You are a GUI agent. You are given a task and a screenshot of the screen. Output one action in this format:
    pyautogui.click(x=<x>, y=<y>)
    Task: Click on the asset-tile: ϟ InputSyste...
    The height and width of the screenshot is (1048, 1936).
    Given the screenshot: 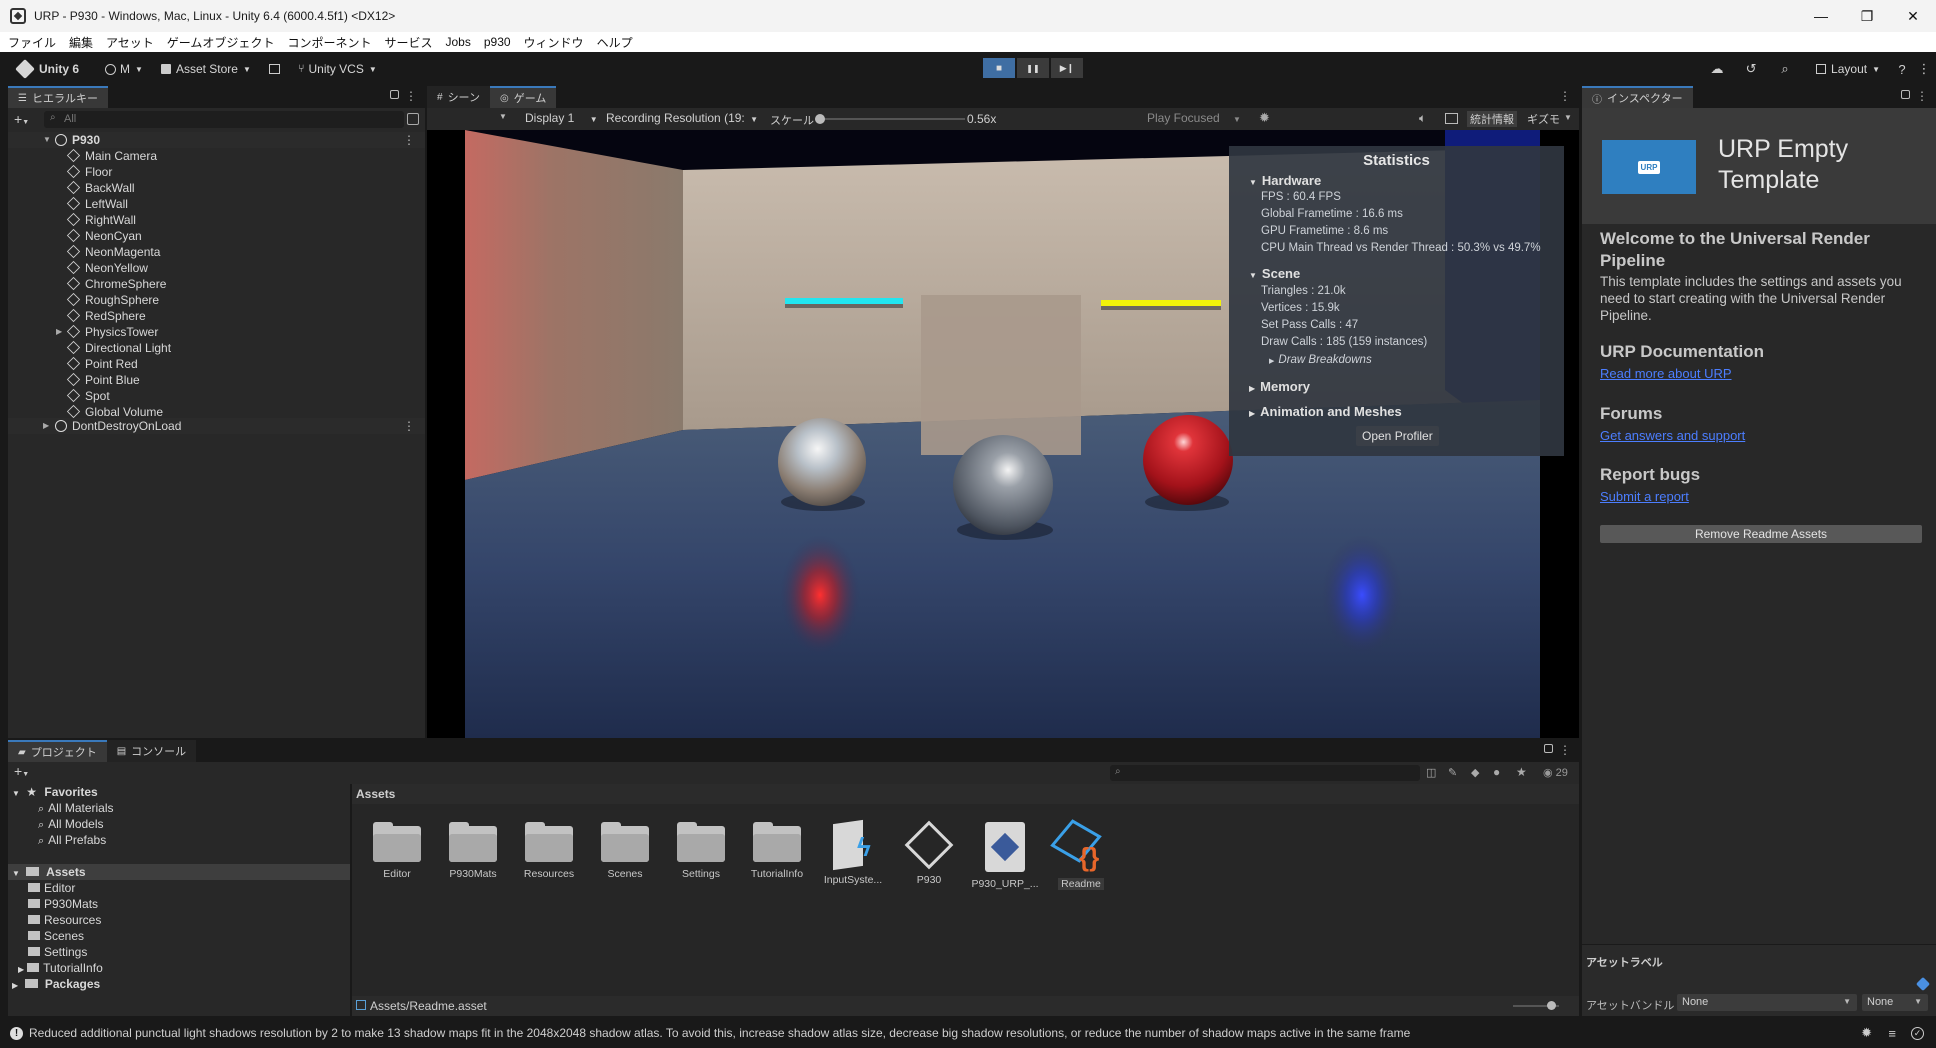 What is the action you would take?
    pyautogui.click(x=853, y=852)
    